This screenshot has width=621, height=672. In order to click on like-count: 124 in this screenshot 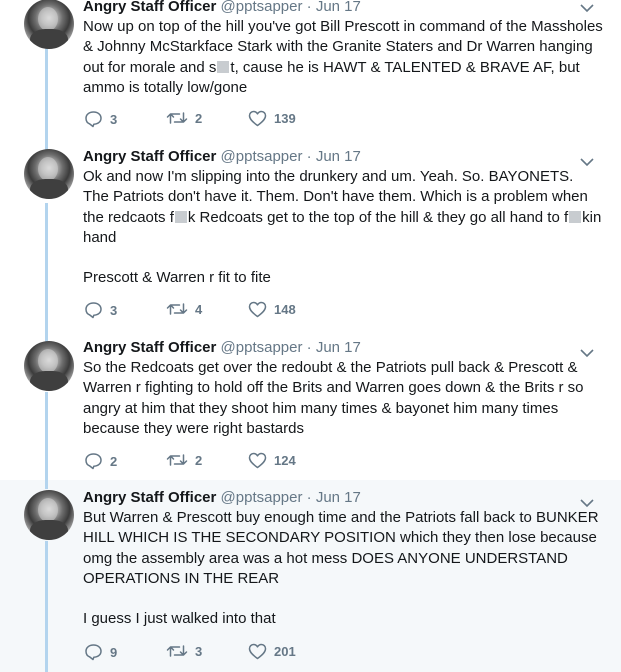, I will do `click(285, 460)`.